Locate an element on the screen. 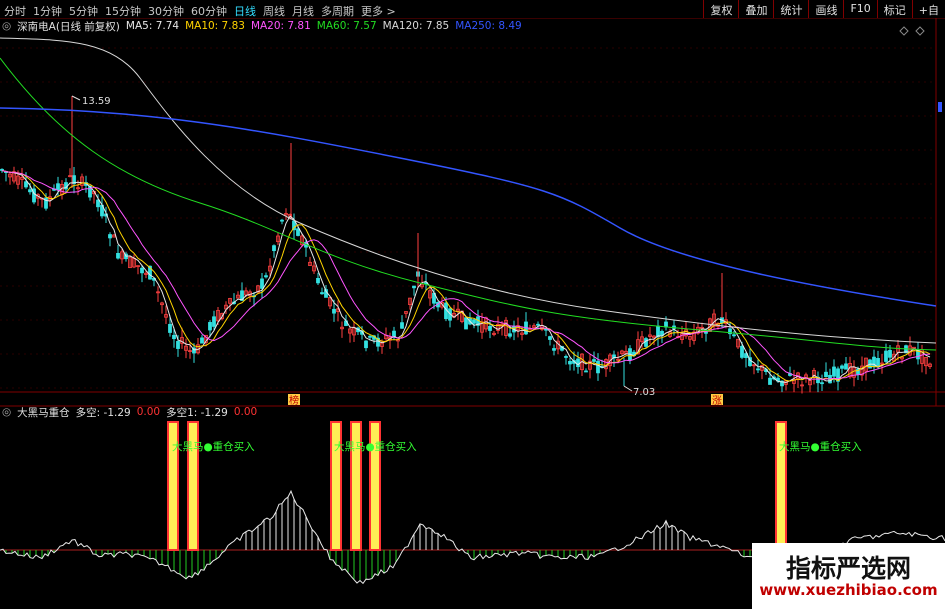  main-chart-title: 深南电A(日线 前复权) is located at coordinates (68, 26).